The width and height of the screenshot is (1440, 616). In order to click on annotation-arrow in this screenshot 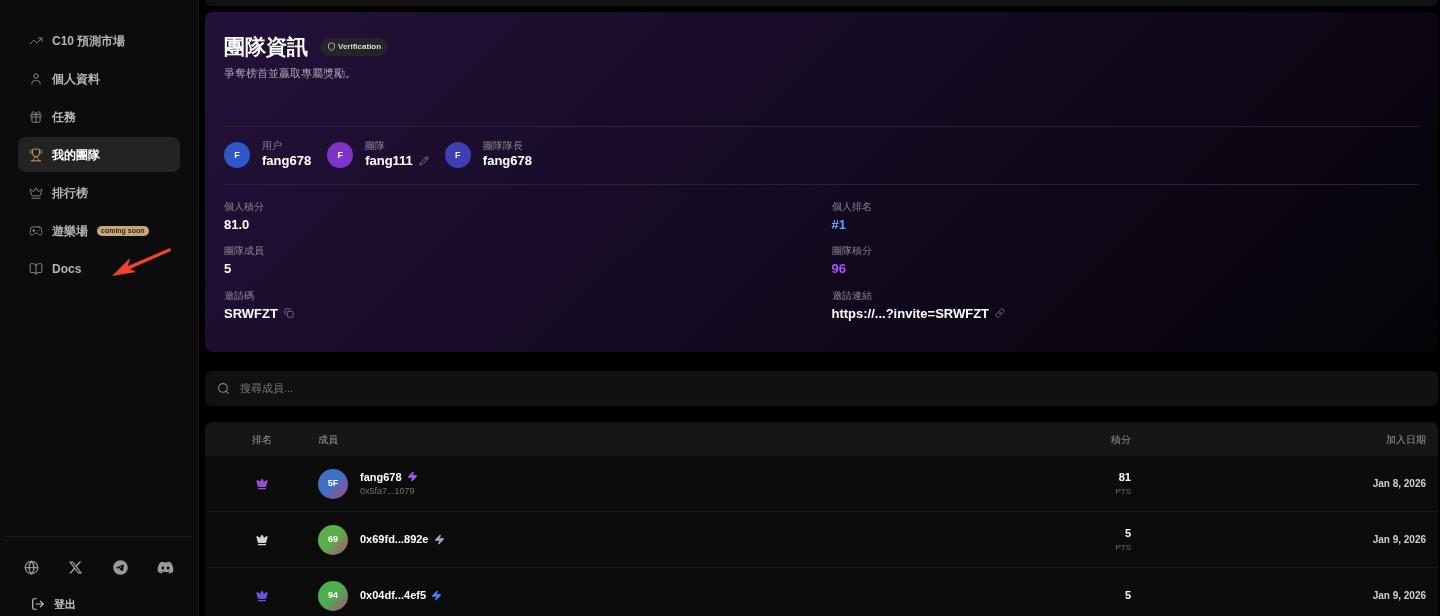, I will do `click(141, 262)`.